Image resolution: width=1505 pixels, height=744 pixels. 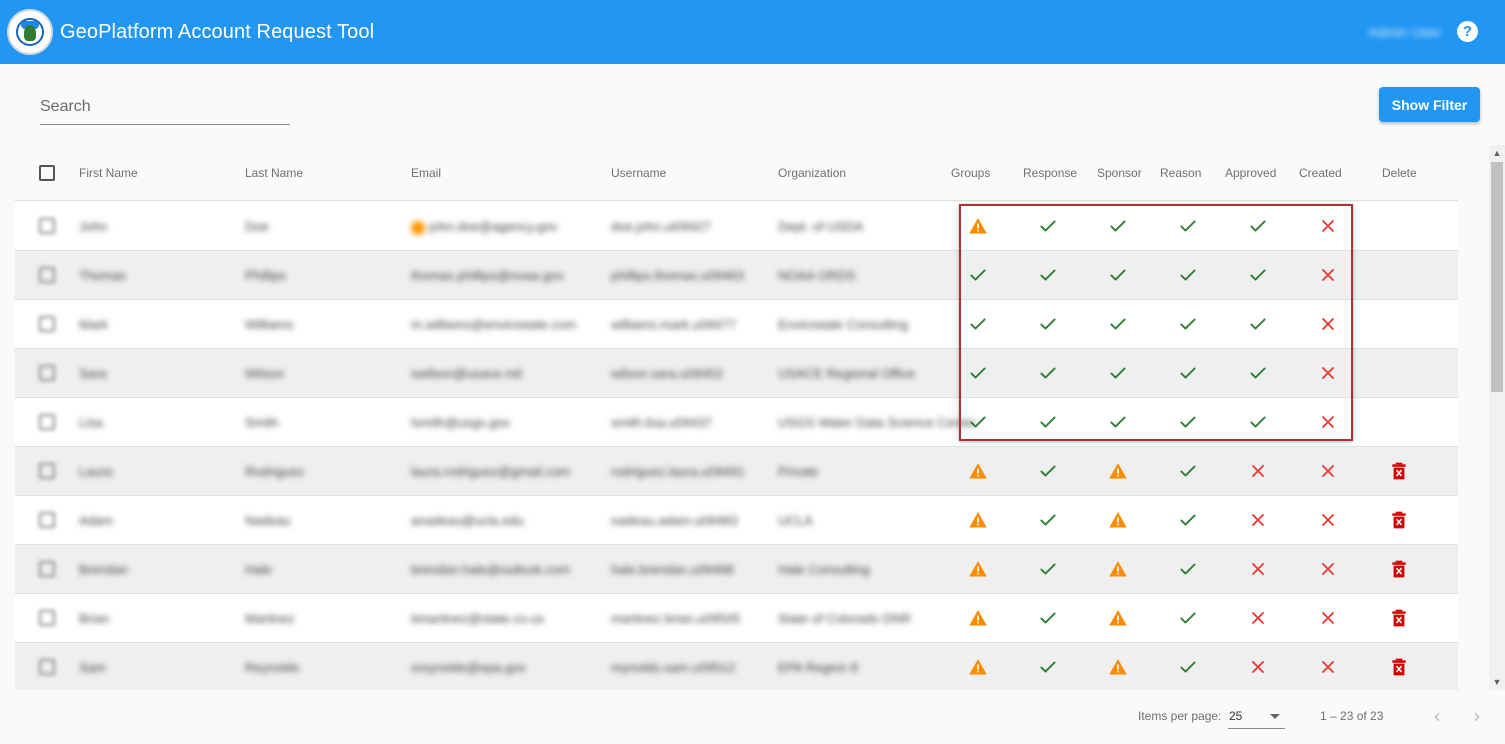 I want to click on cell-email: thomas.phillips@noaa.gov, so click(x=487, y=275).